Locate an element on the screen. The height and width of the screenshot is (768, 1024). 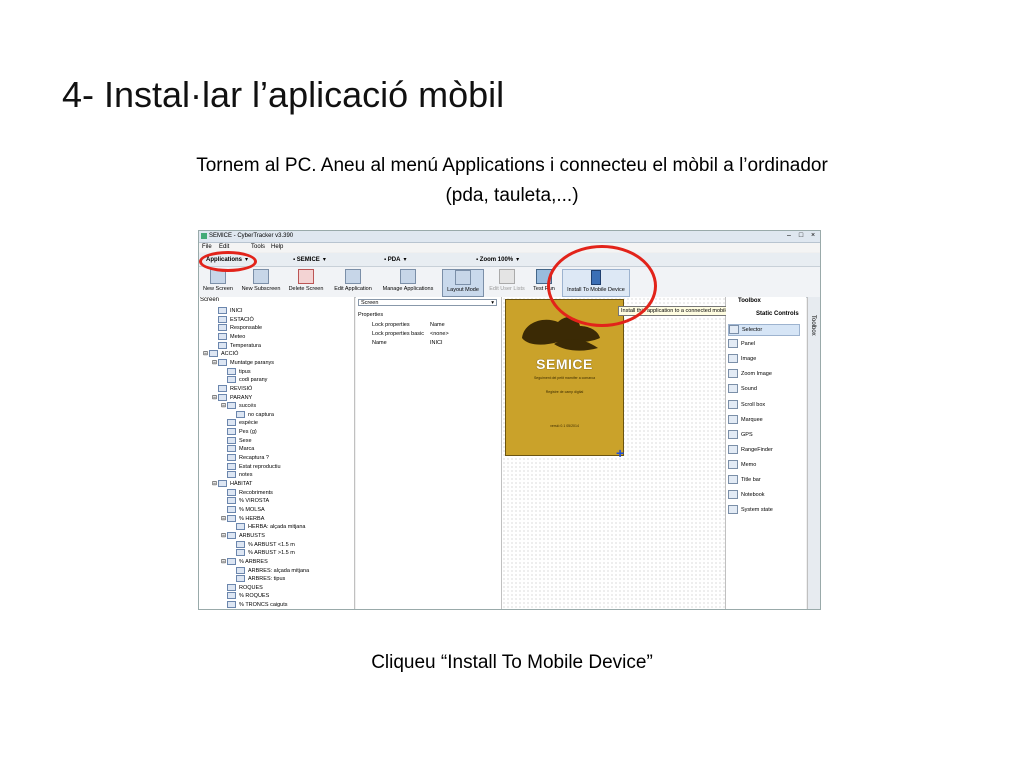
tree-item: ⊟ HÀBITAT is located at coordinates (232, 484).